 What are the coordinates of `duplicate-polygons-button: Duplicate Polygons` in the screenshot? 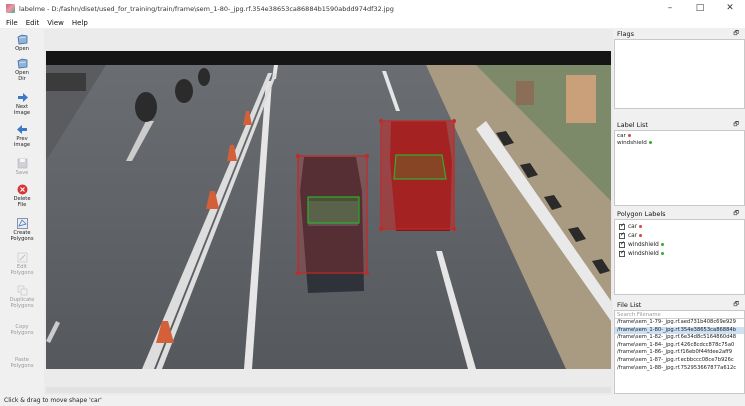 It's located at (22, 296).